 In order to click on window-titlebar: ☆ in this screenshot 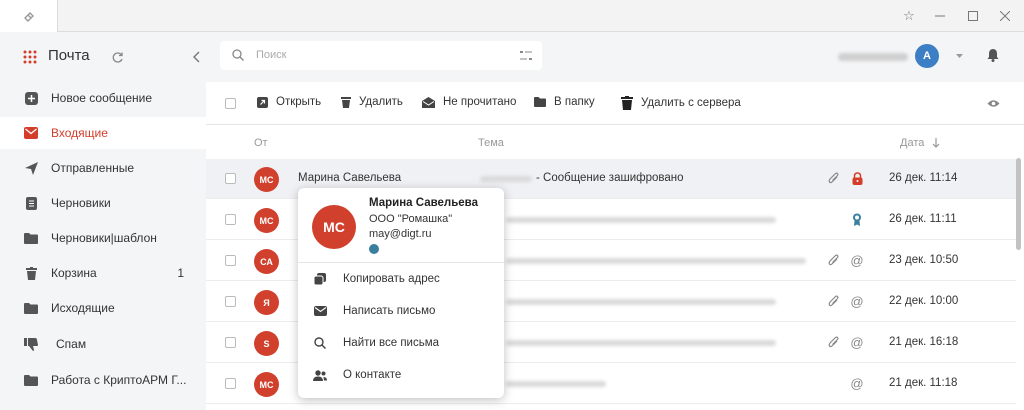, I will do `click(512, 16)`.